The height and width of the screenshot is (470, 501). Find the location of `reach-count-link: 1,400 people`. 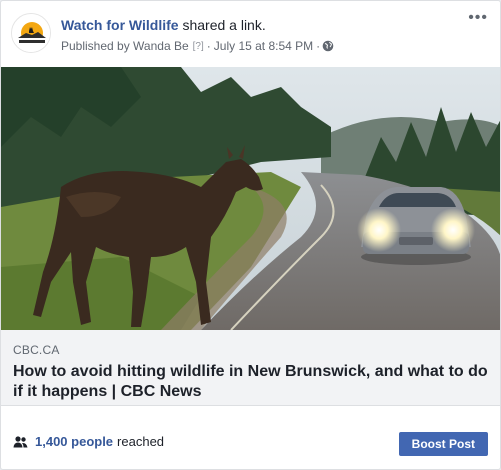

reach-count-link: 1,400 people is located at coordinates (74, 441).